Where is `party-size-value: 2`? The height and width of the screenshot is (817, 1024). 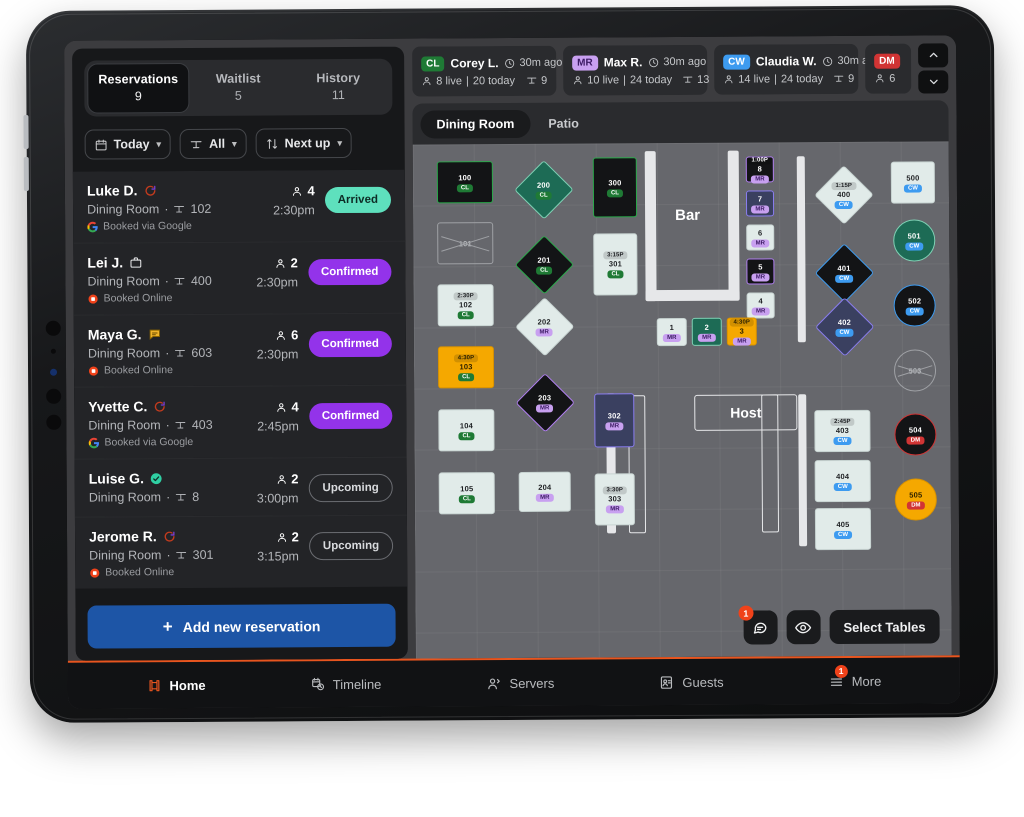
party-size-value: 2 is located at coordinates (295, 479).